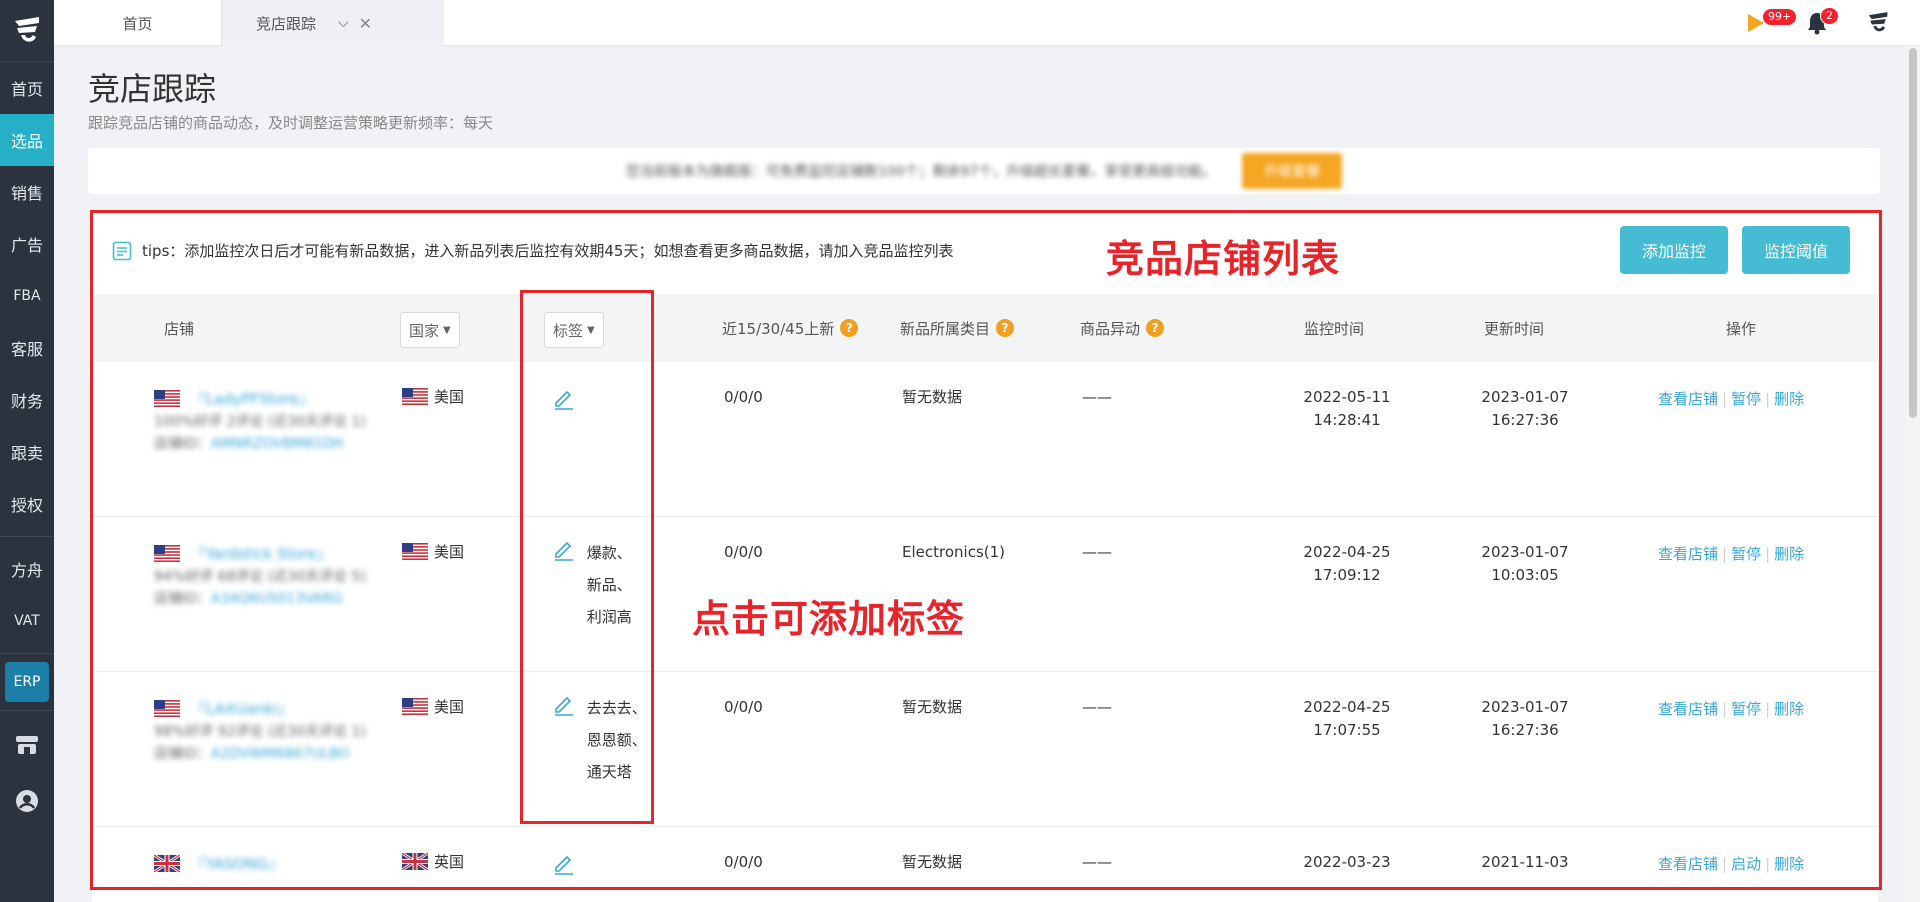  What do you see at coordinates (27, 745) in the screenshot?
I see `store-icon` at bounding box center [27, 745].